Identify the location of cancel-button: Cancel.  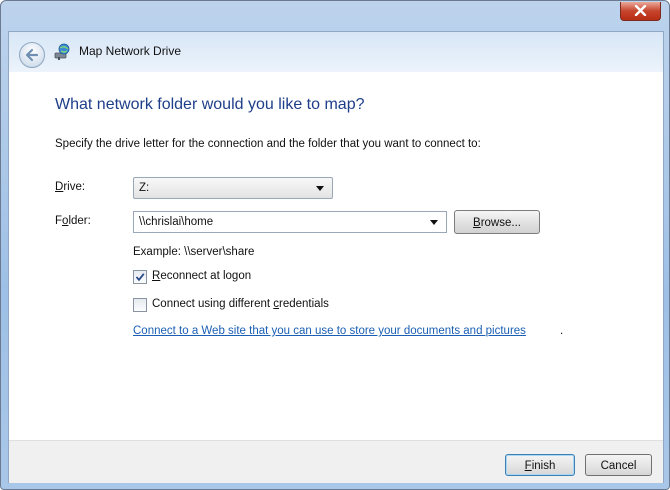
(618, 465).